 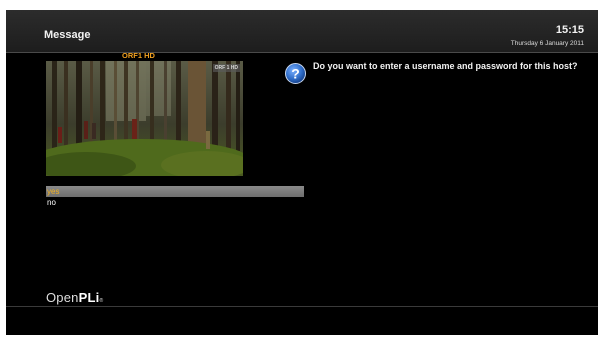 I want to click on question-icon: ?, so click(x=295, y=73).